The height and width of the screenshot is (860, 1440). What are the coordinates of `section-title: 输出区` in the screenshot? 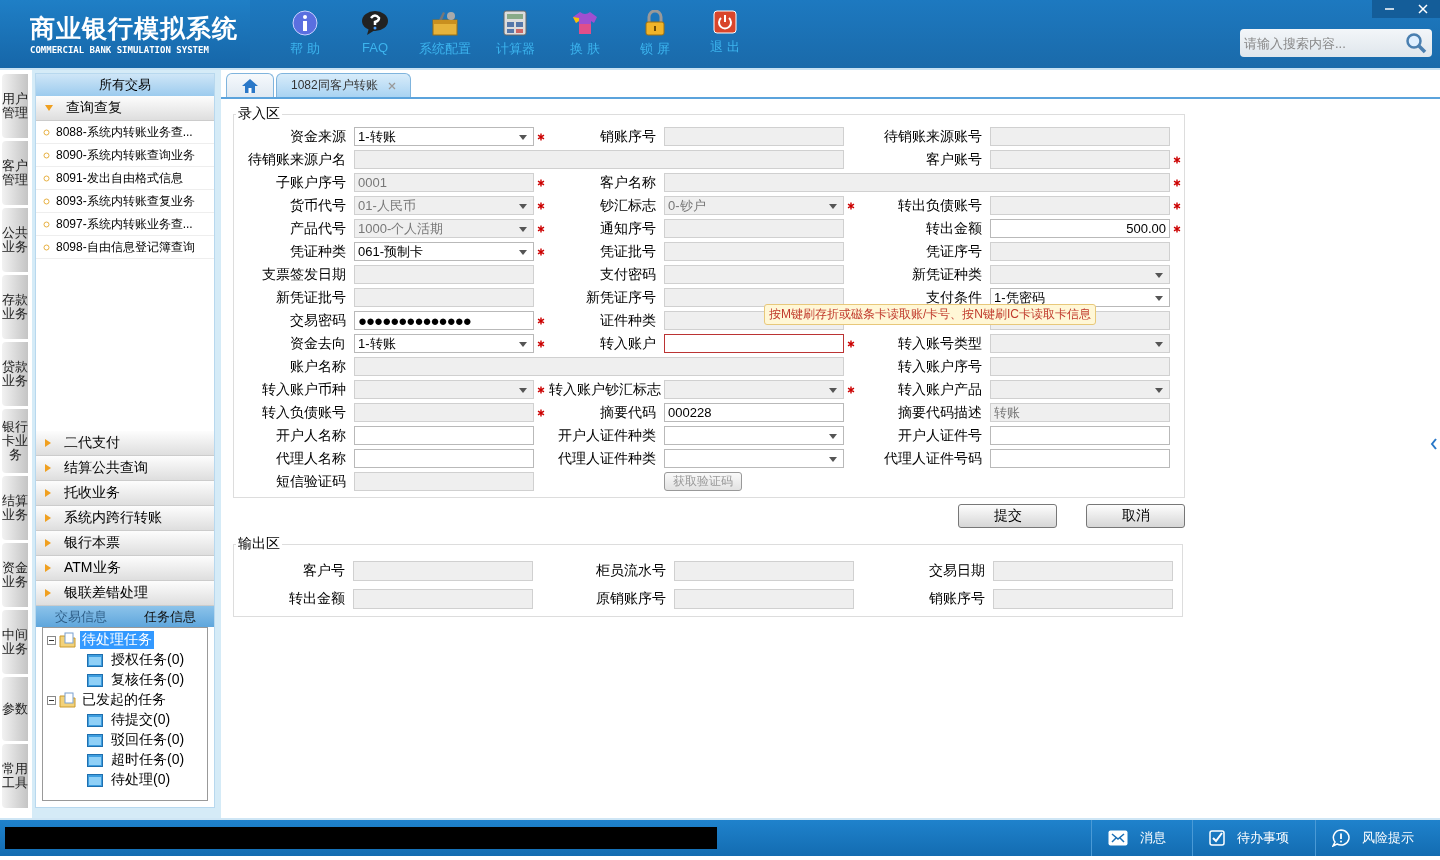 It's located at (259, 544).